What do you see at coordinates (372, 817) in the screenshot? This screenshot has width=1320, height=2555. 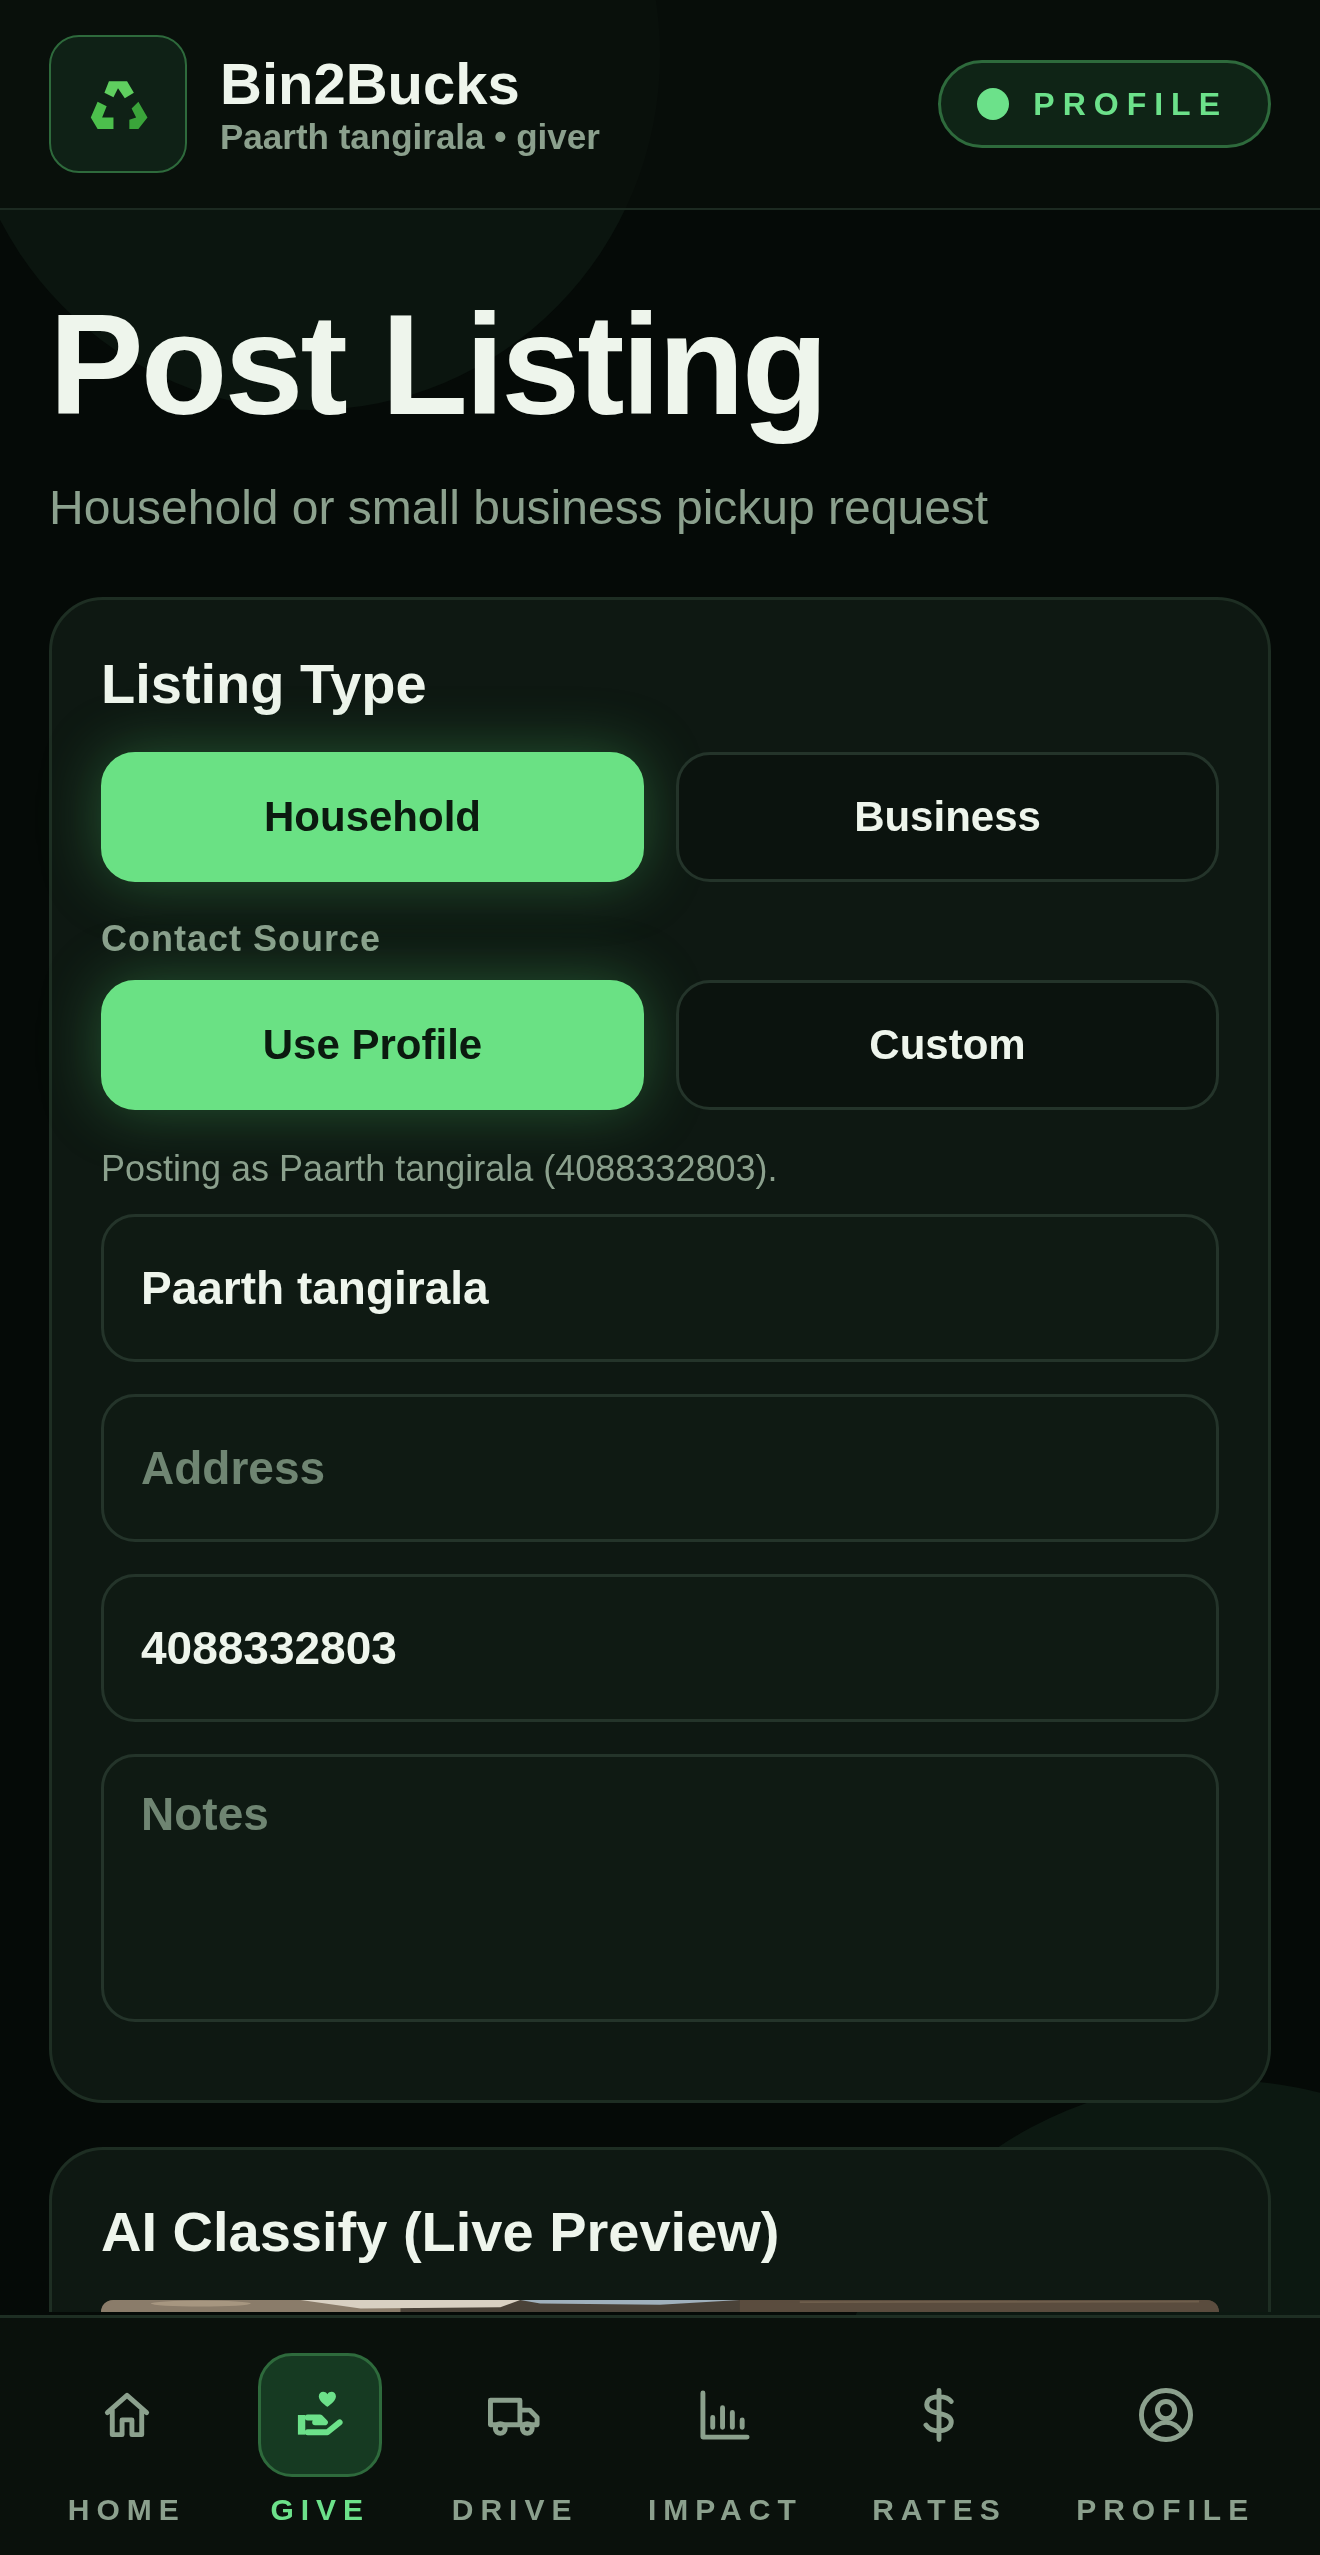 I see `listing-type-option: Household` at bounding box center [372, 817].